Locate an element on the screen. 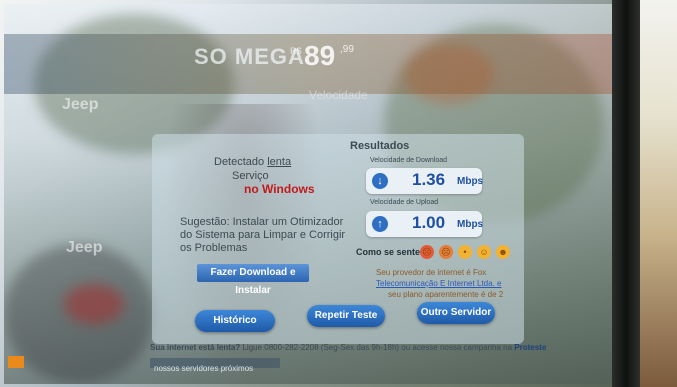  download-value: 1.36 is located at coordinates (429, 179).